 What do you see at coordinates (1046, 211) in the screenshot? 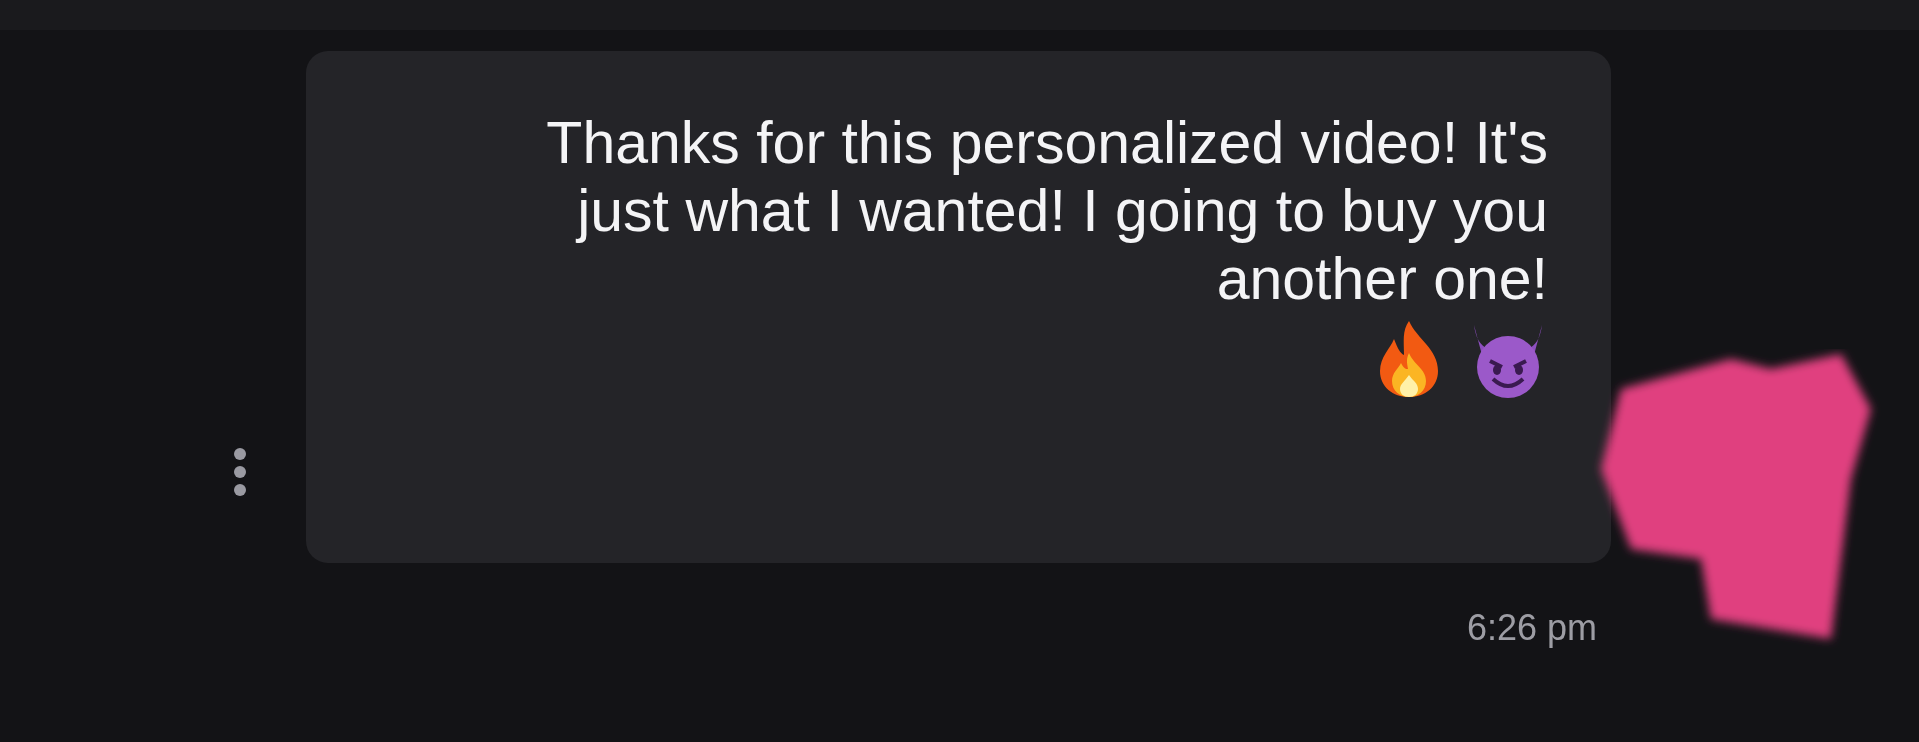
I see `message-text: Thanks for this personalized video! It's just what I wanted! I going to buy you another one!` at bounding box center [1046, 211].